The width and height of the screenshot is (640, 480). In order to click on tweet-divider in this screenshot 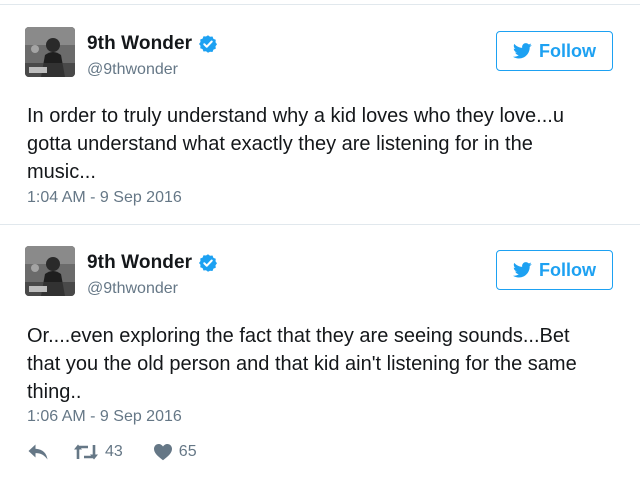, I will do `click(320, 224)`.